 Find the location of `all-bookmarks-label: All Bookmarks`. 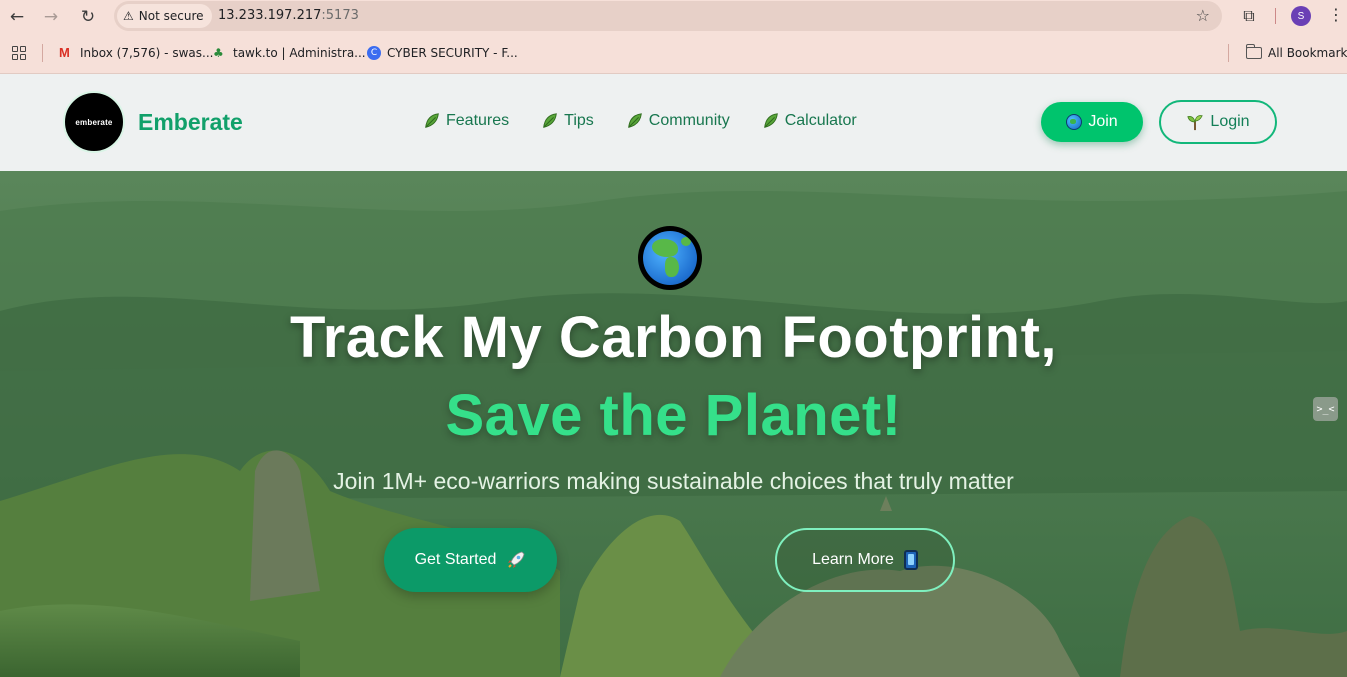

all-bookmarks-label: All Bookmarks is located at coordinates (1307, 53).